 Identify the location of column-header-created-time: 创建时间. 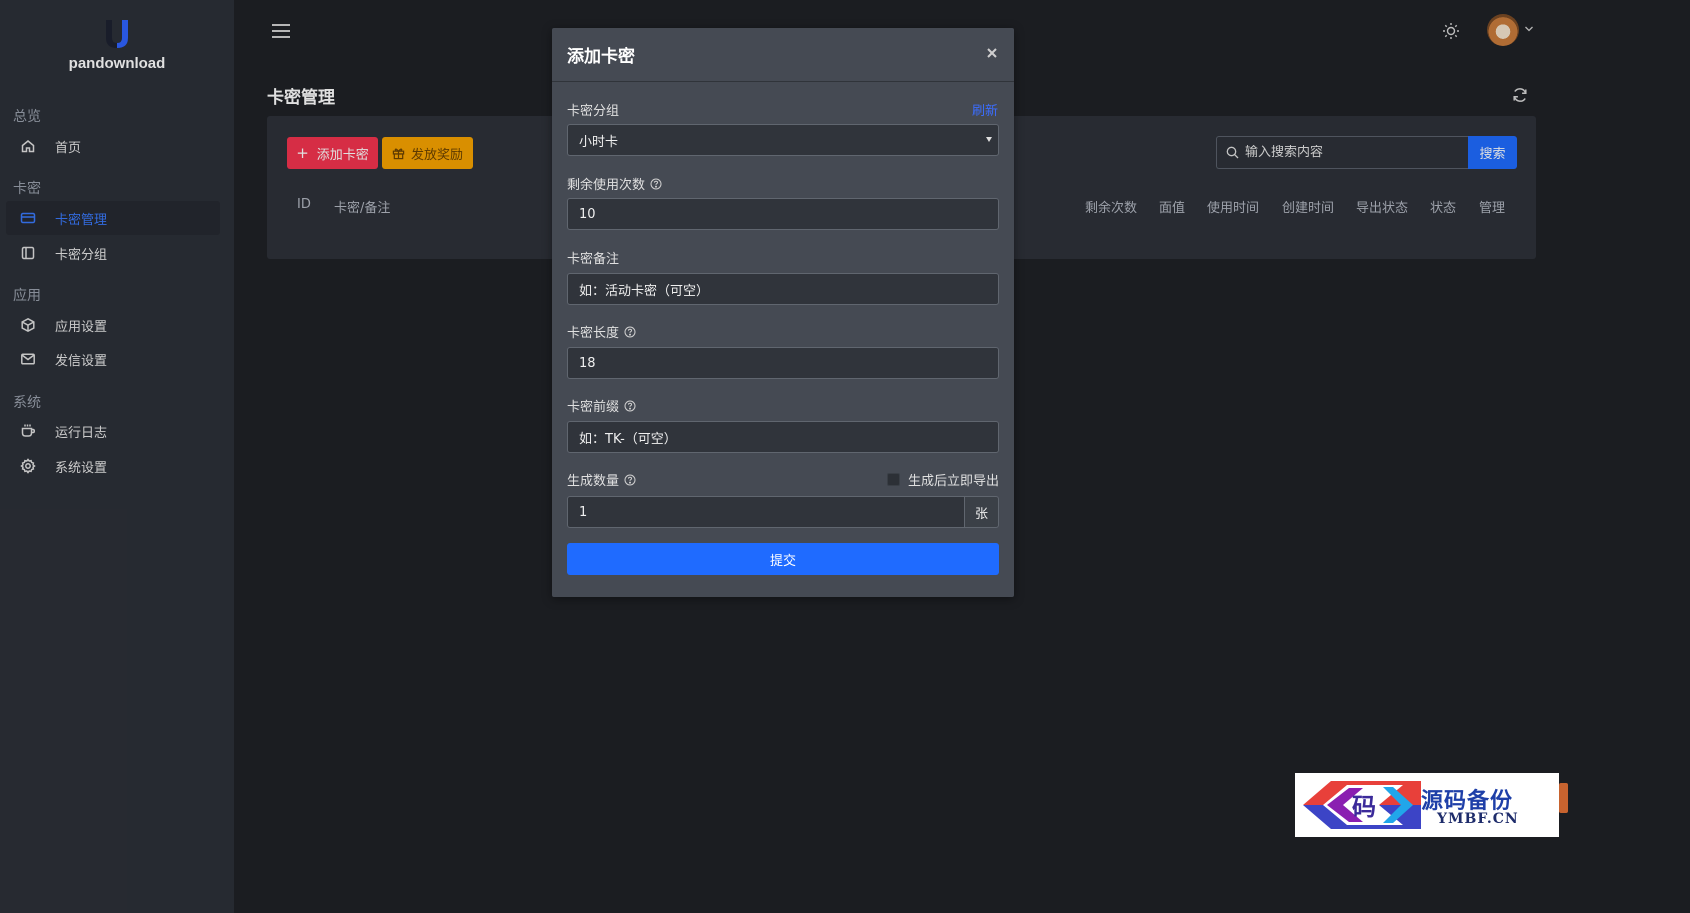
(1308, 208).